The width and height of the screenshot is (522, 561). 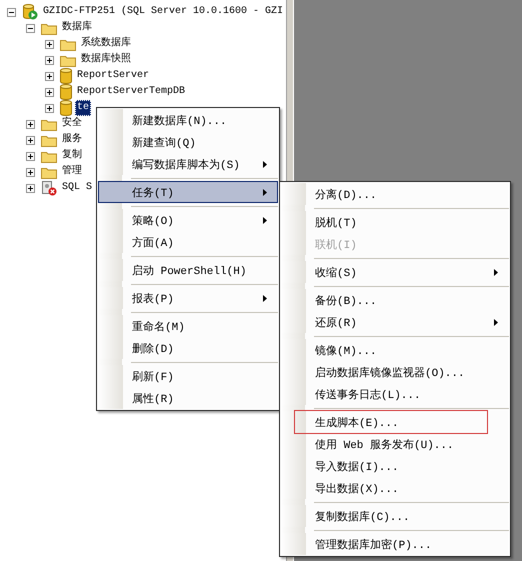 I want to click on tree-item: 系统数据库, so click(x=106, y=44).